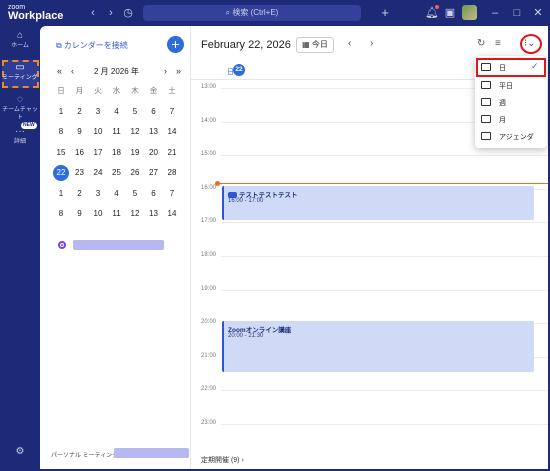 This screenshot has width=550, height=471. What do you see at coordinates (498, 43) in the screenshot?
I see `filter-icon: ≡` at bounding box center [498, 43].